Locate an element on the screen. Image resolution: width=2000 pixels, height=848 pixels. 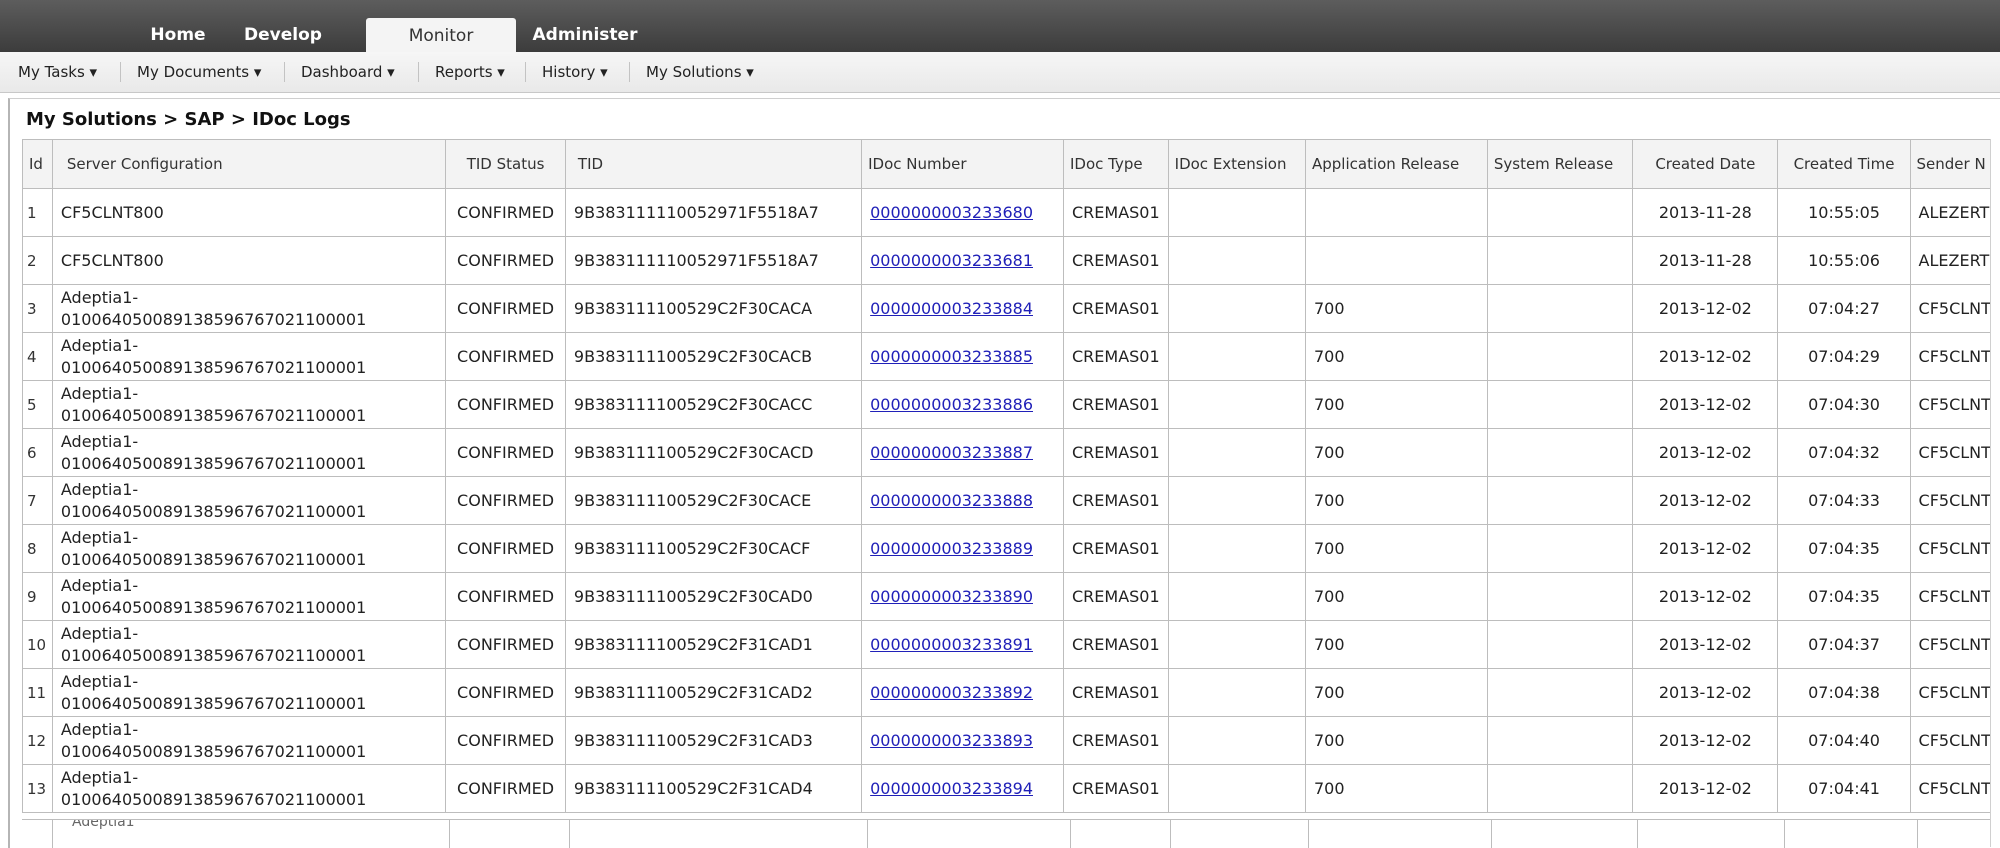
cell-idoc-number: 0000000003233680 is located at coordinates (962, 212).